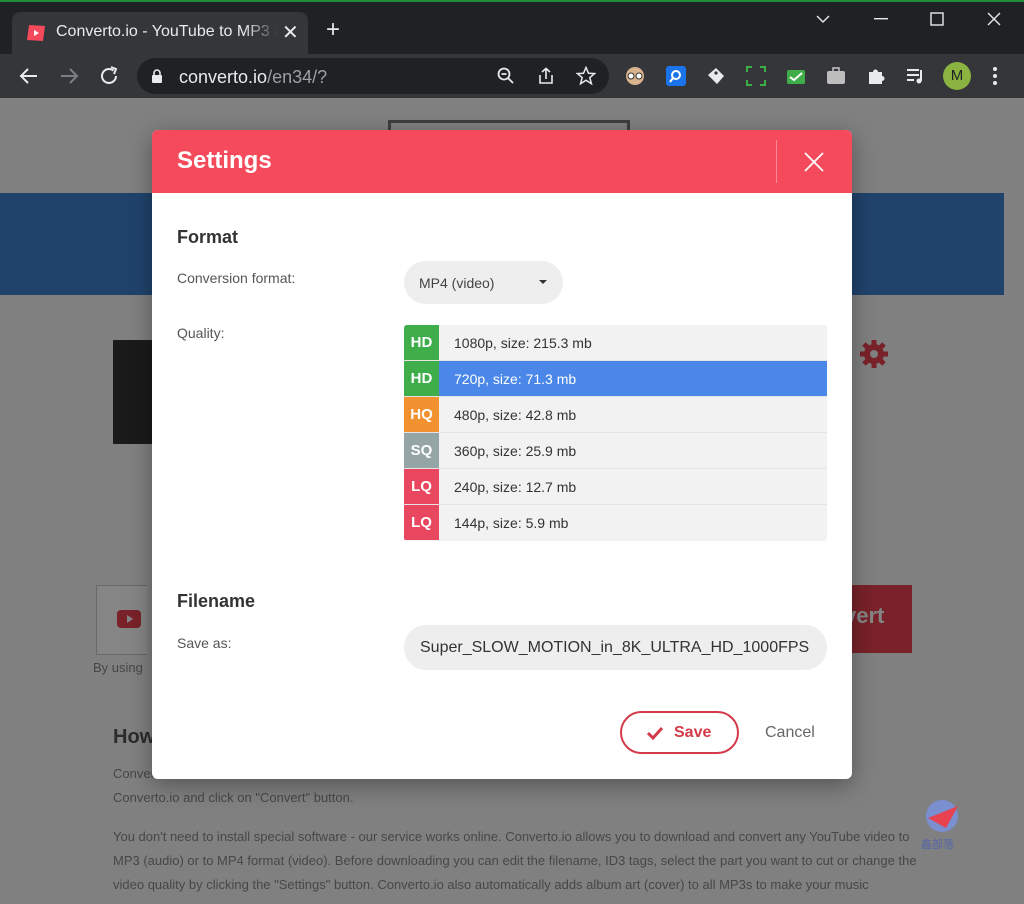 Image resolution: width=1024 pixels, height=904 pixels. I want to click on extension-tag-icon, so click(716, 76).